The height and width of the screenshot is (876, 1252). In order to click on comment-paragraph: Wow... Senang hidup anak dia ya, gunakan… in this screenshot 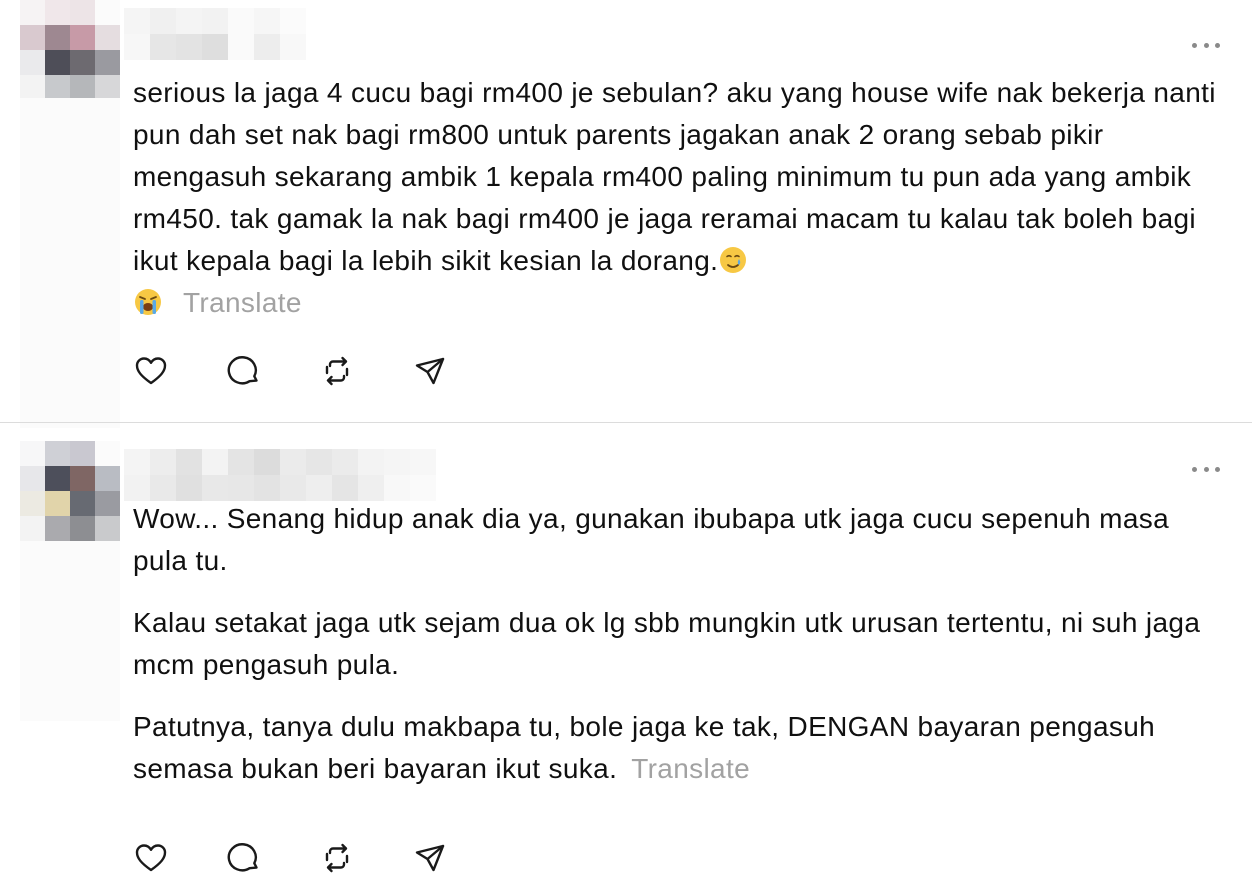, I will do `click(651, 539)`.